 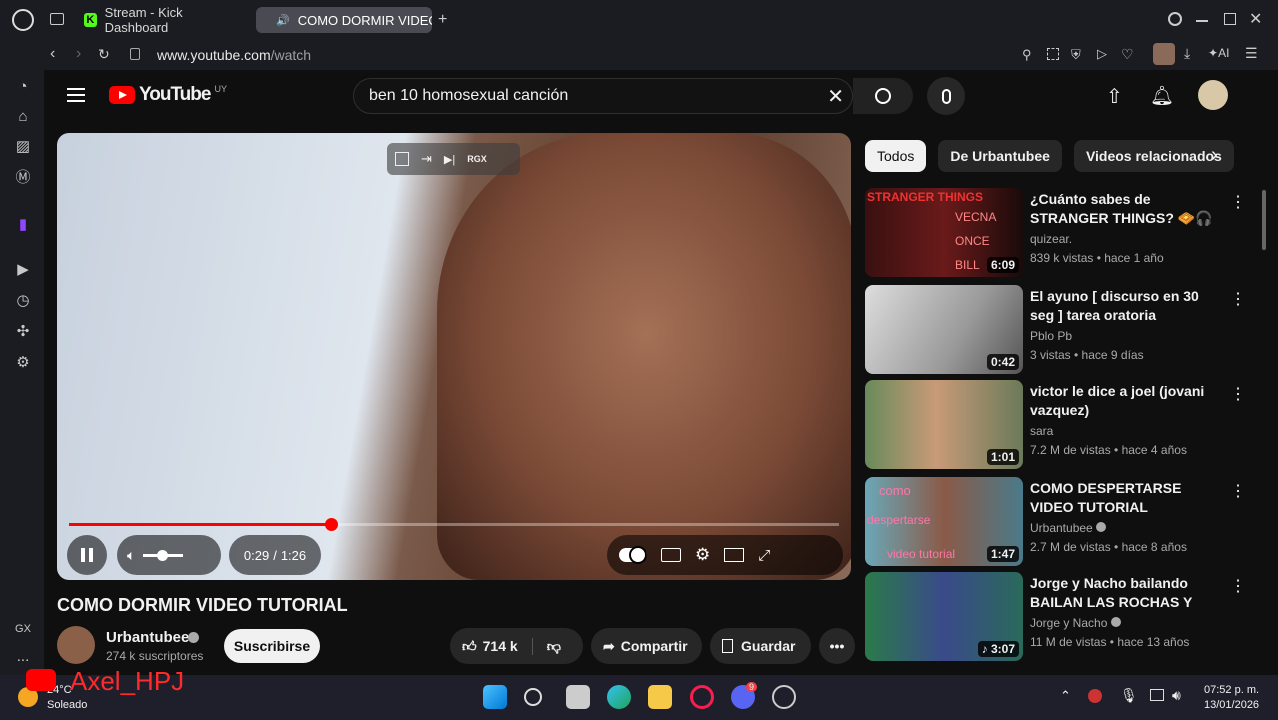 What do you see at coordinates (835, 96) in the screenshot?
I see `clear-search-icon: ✕` at bounding box center [835, 96].